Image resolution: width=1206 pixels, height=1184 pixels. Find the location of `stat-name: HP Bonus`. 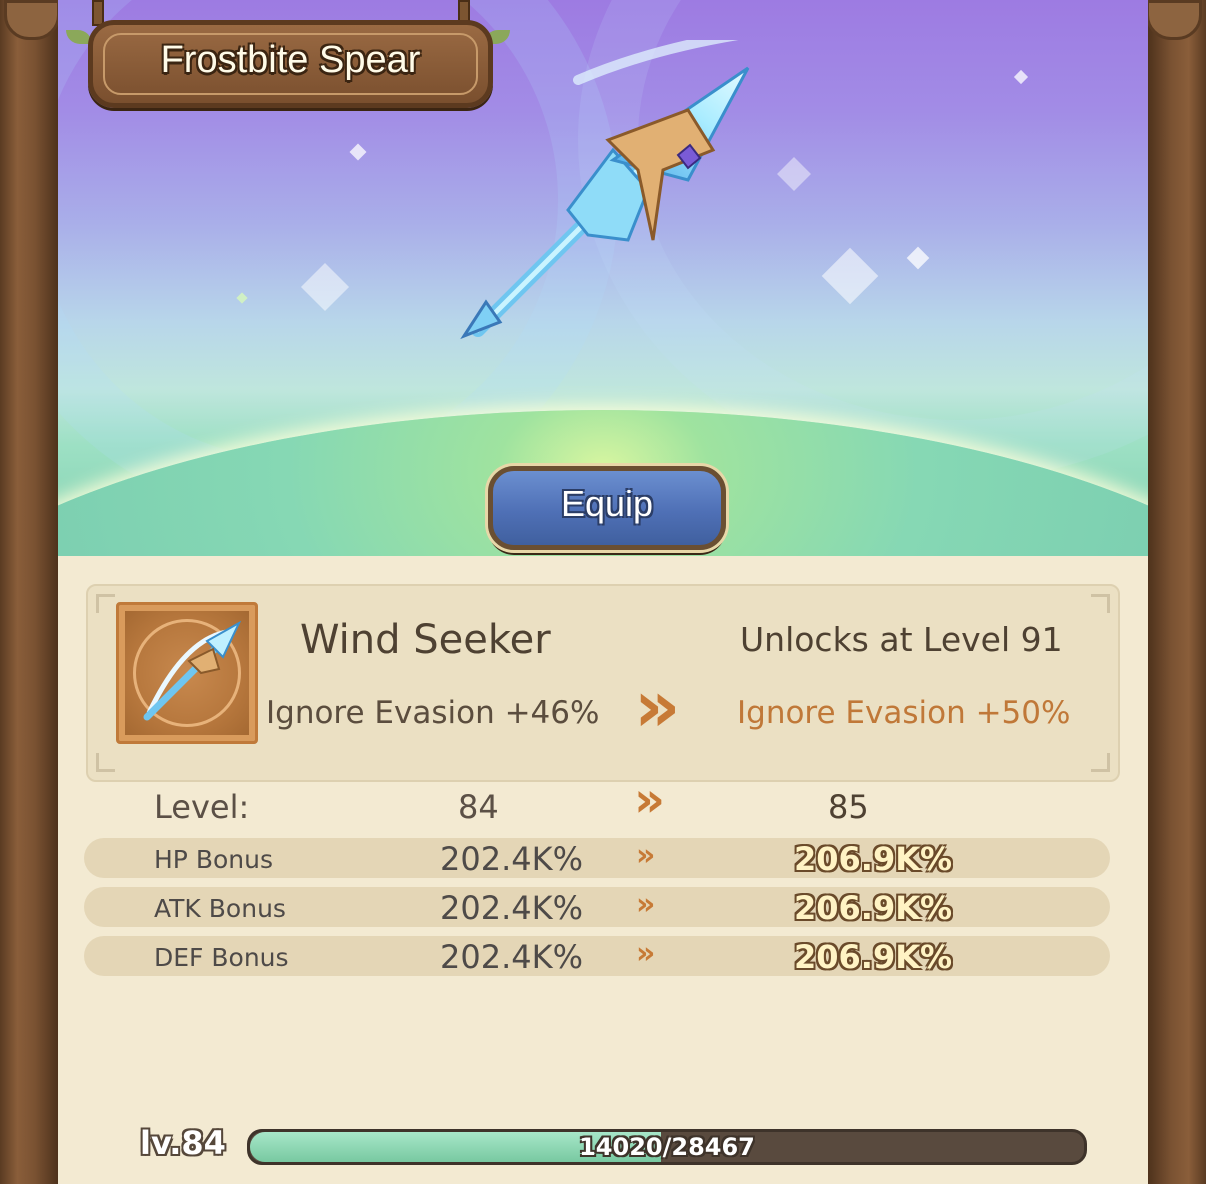

stat-name: HP Bonus is located at coordinates (213, 859).